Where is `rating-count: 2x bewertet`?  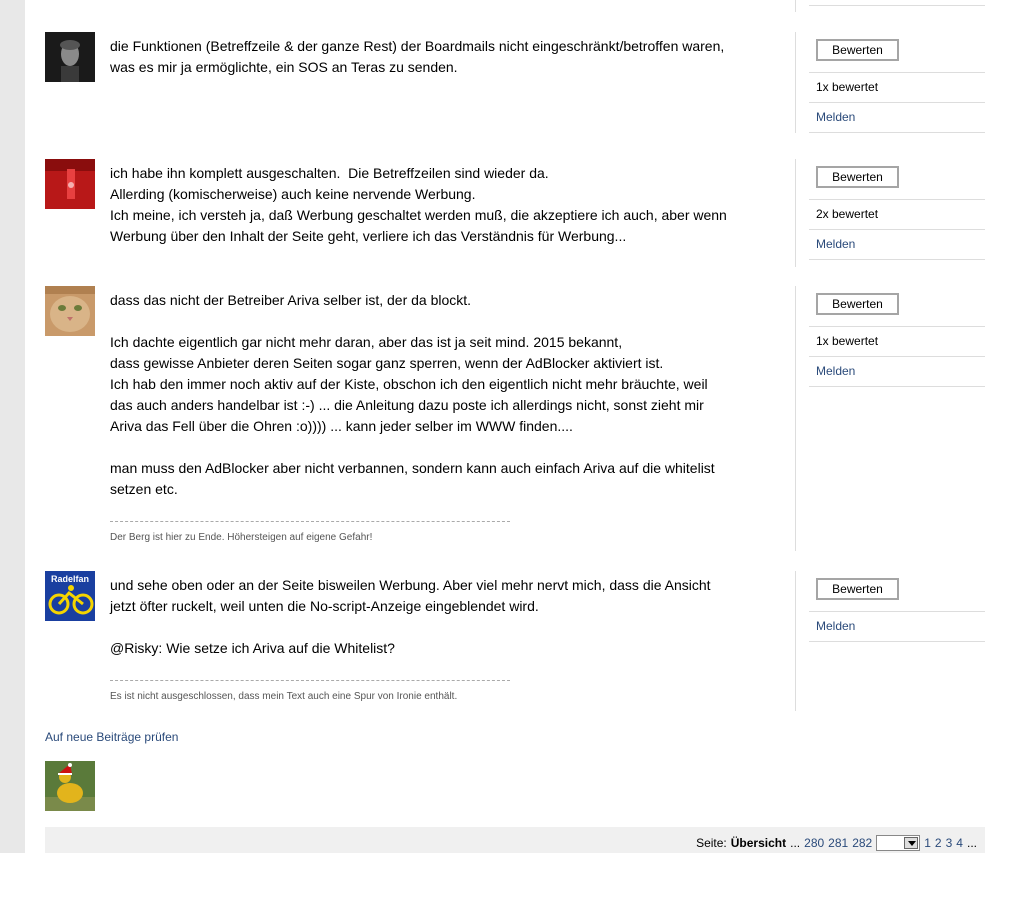
rating-count: 2x bewertet is located at coordinates (847, 214).